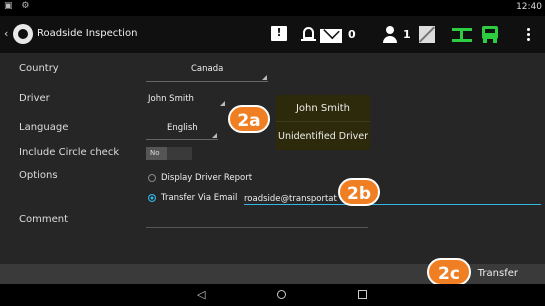  Describe the element at coordinates (272, 8) in the screenshot. I see `status-bar: ▣ ⚙ 12:40` at that location.